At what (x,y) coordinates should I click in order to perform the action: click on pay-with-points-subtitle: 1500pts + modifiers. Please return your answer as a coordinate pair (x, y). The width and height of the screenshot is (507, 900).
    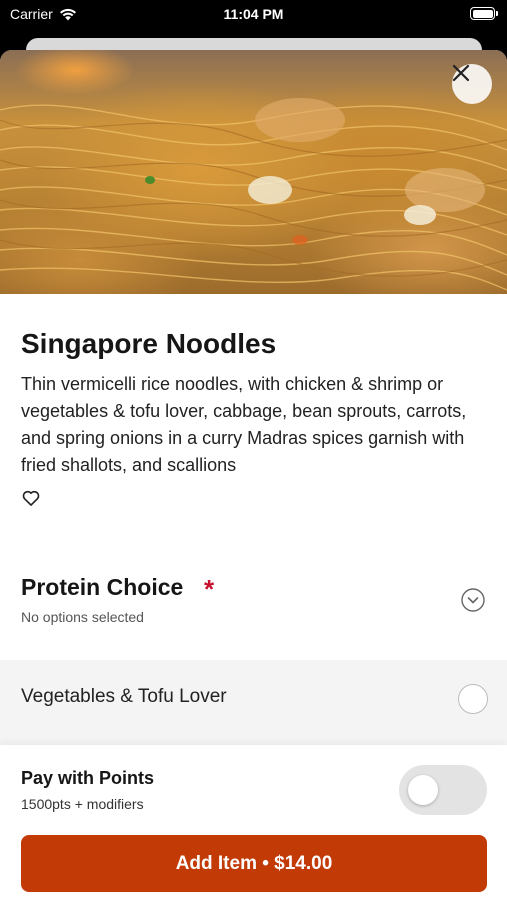
    Looking at the image, I should click on (82, 804).